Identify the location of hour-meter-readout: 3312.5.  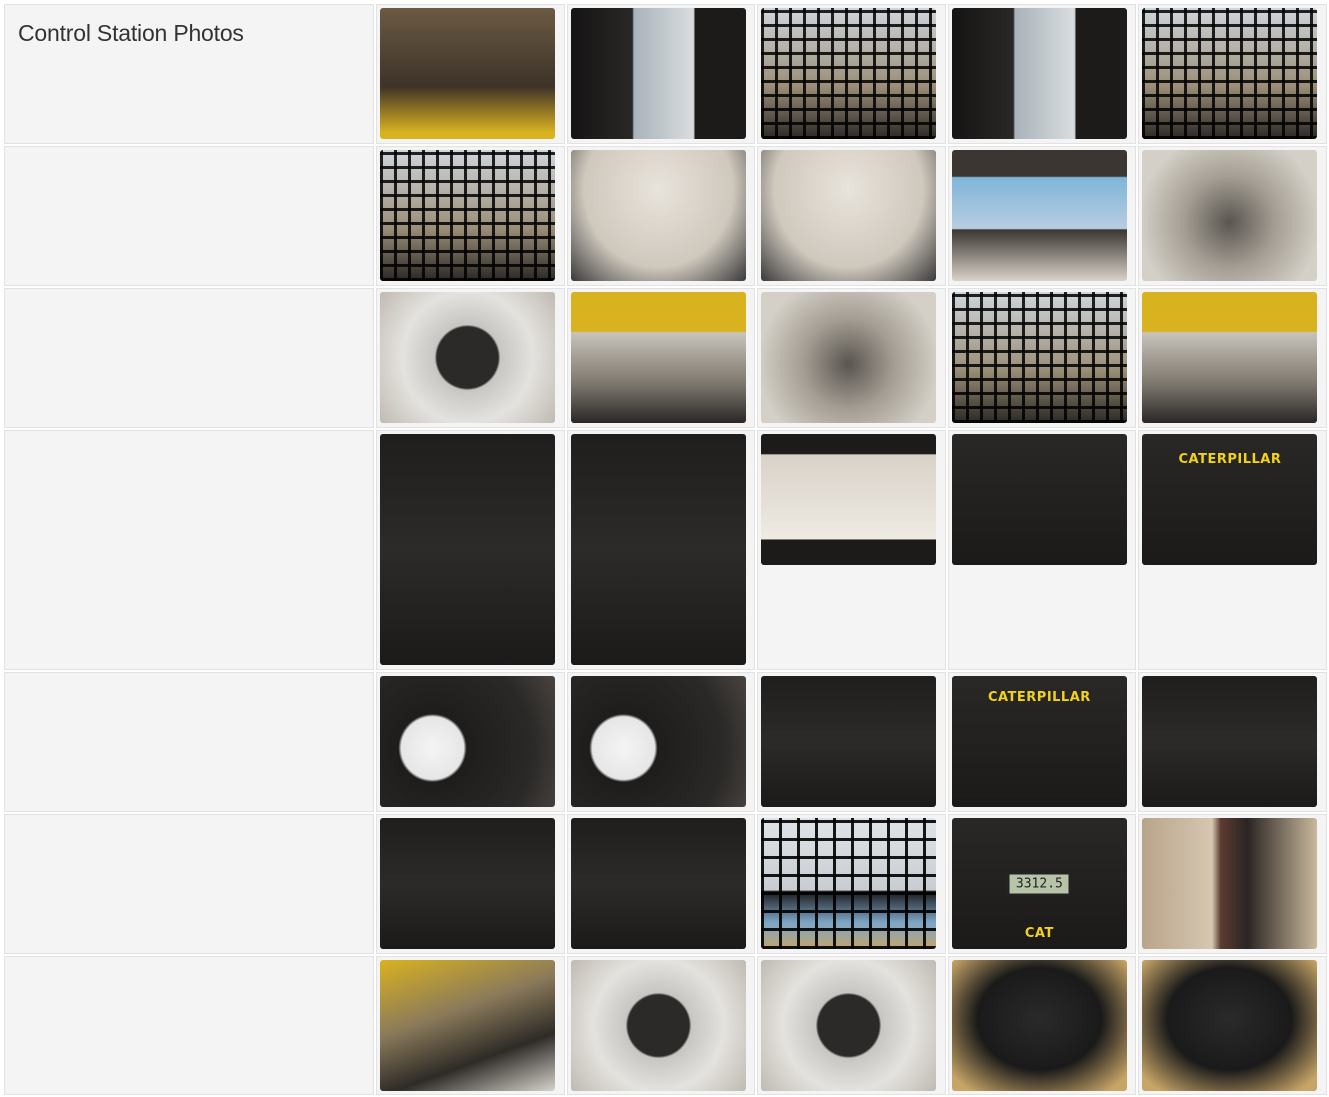
(1039, 883).